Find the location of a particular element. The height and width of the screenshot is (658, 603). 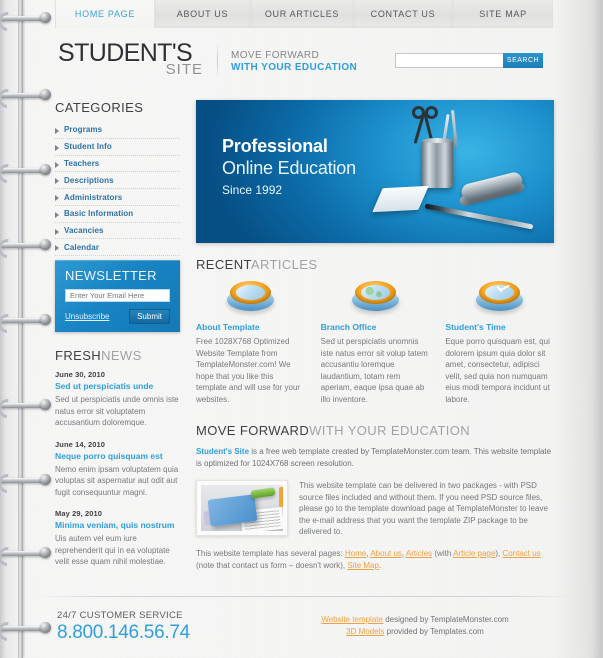

fresh-news-title-bold: FRESH is located at coordinates (78, 355).